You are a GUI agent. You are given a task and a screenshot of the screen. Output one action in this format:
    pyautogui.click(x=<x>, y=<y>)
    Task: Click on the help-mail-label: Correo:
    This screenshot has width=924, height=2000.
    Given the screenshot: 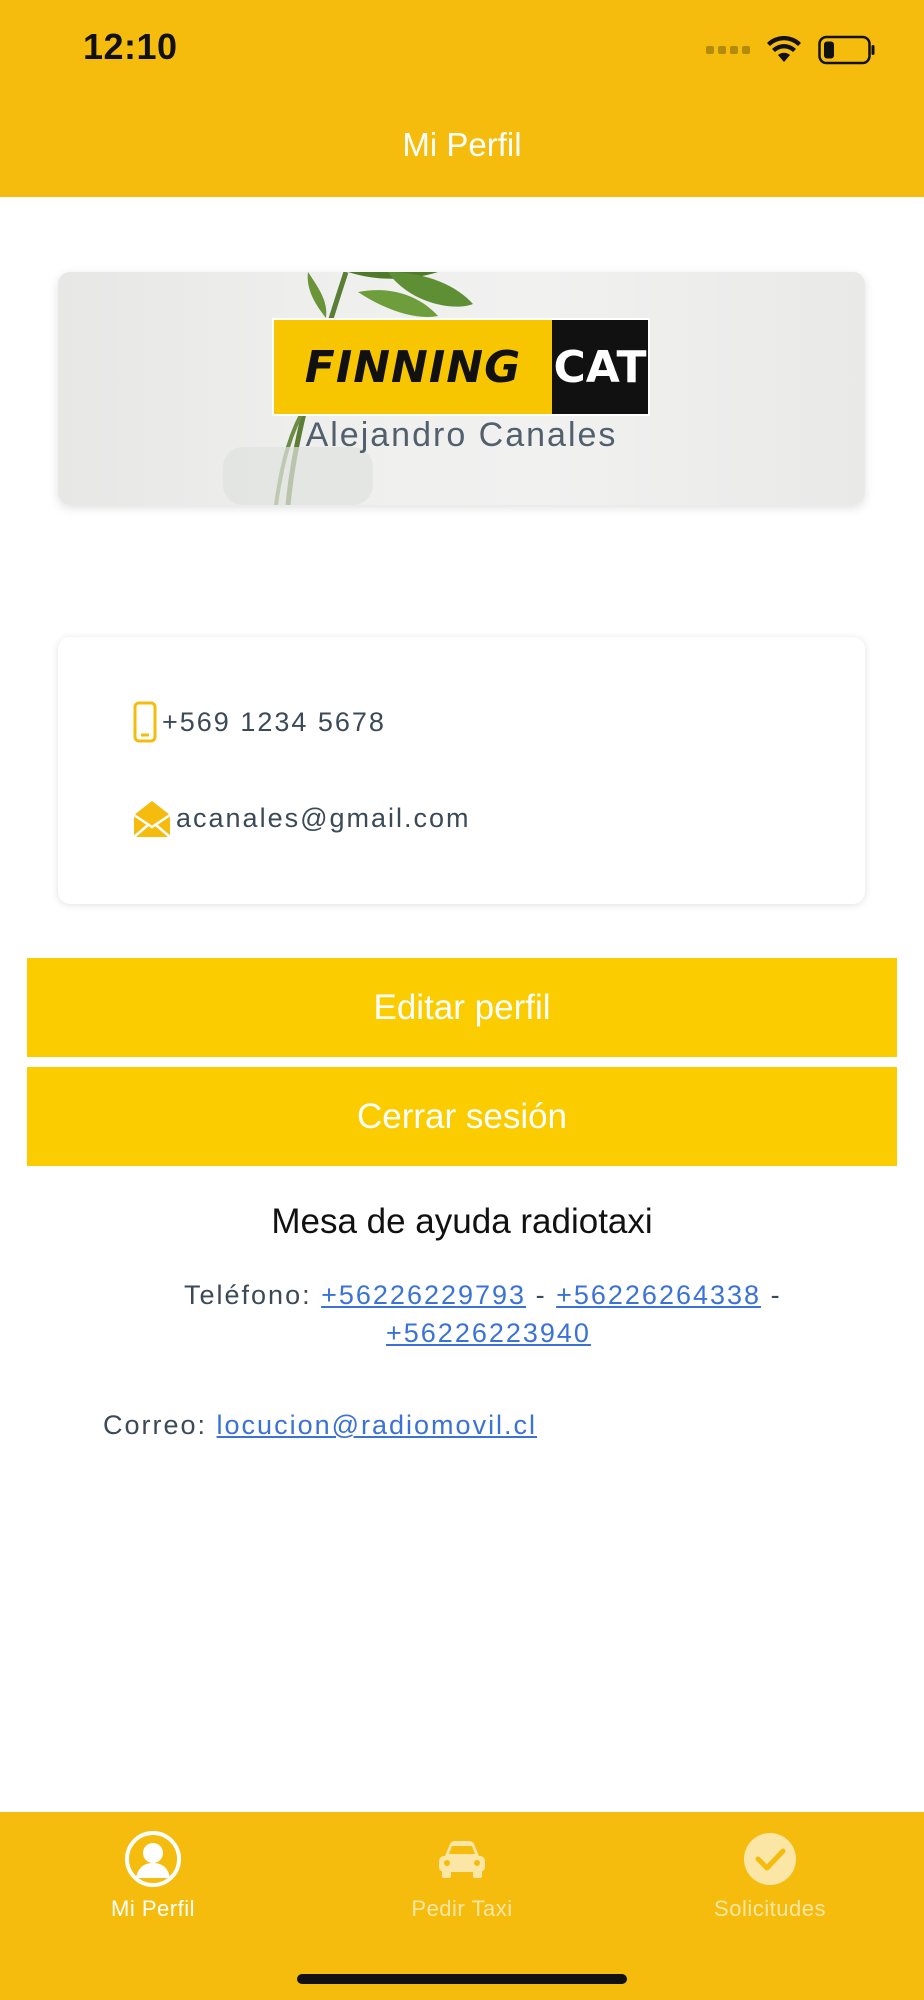 What is the action you would take?
    pyautogui.click(x=155, y=1425)
    